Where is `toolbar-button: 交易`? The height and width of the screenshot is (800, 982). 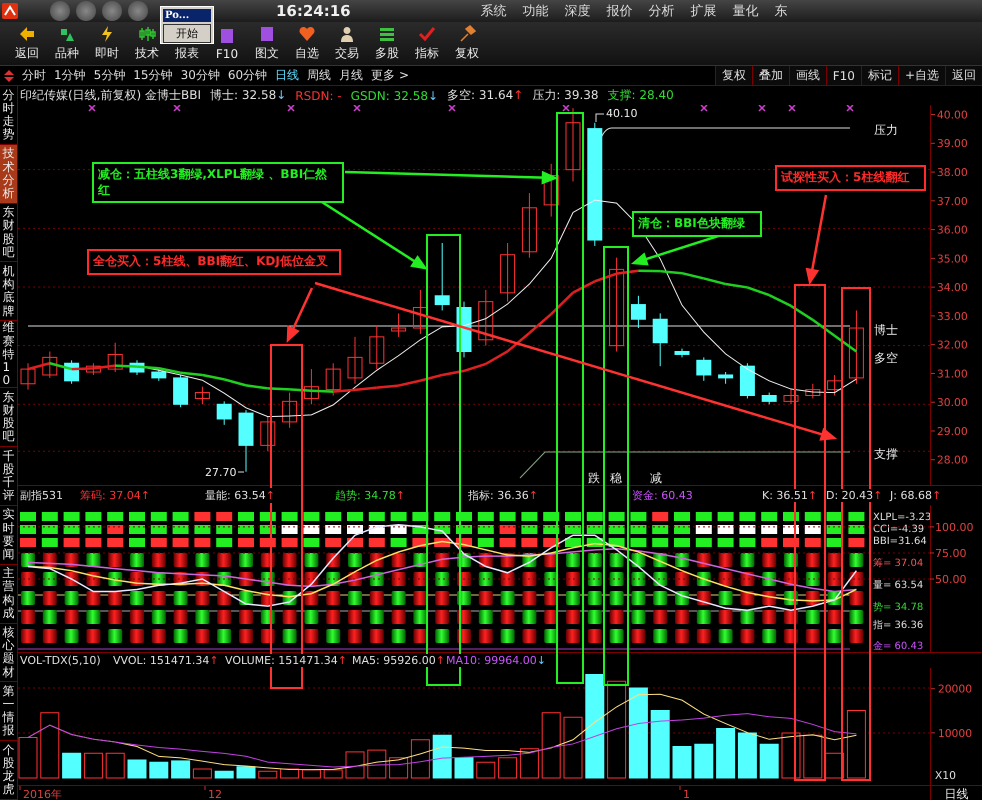 toolbar-button: 交易 is located at coordinates (347, 43).